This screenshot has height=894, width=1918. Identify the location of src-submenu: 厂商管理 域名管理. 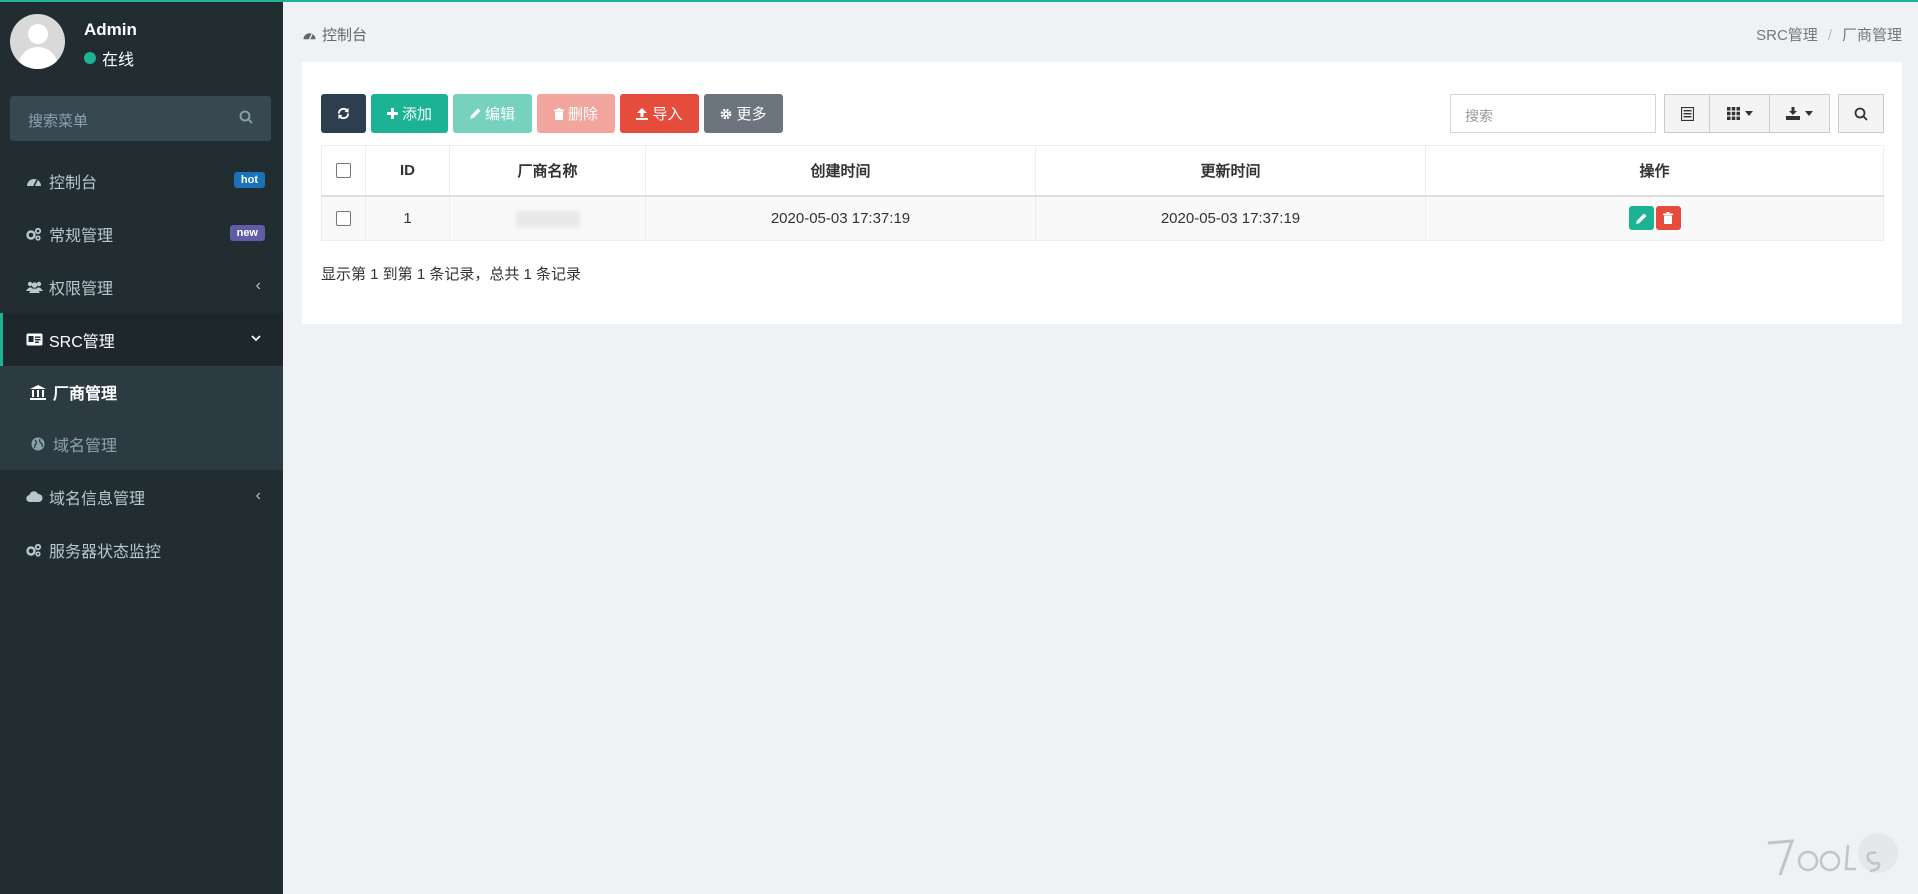
(141, 418).